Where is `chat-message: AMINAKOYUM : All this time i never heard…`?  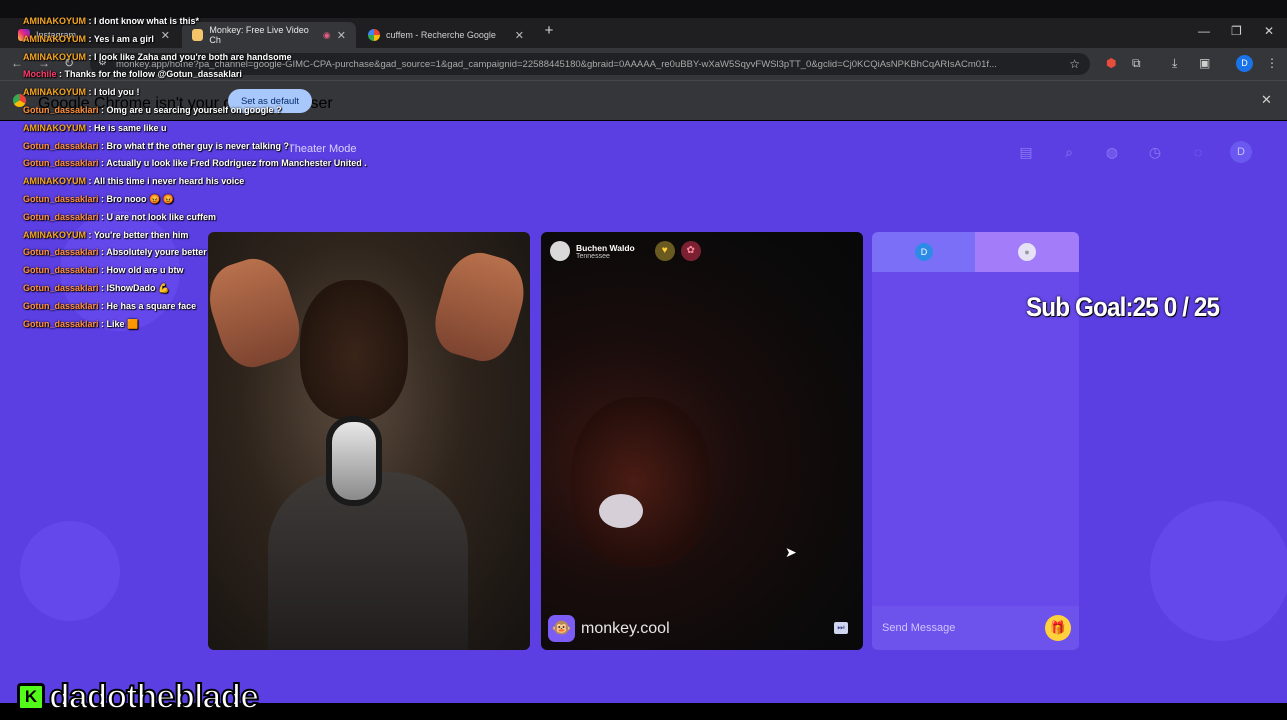
chat-message: AMINAKOYUM : All this time i never heard… is located at coordinates (133, 181).